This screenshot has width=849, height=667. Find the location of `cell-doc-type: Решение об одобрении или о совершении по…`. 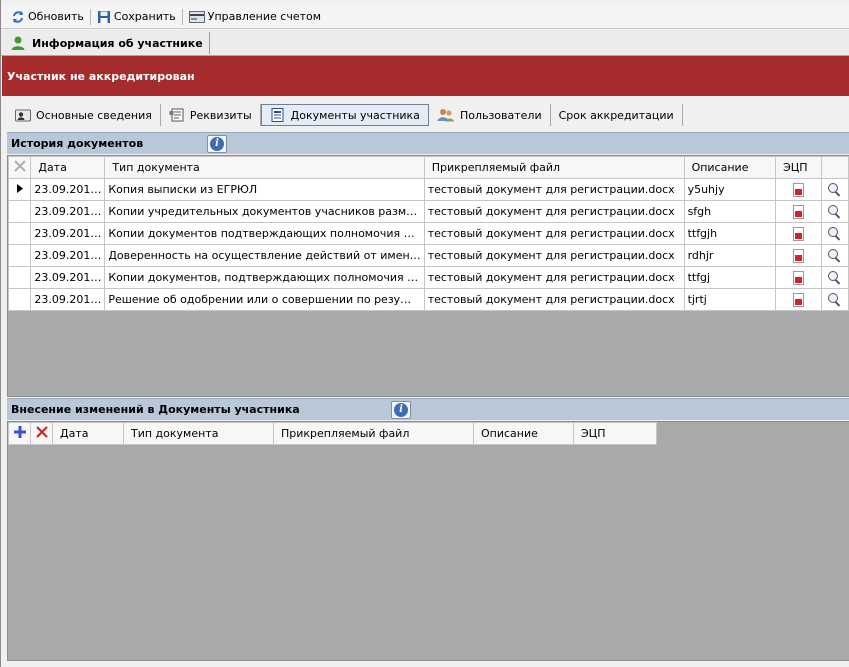

cell-doc-type: Решение об одобрении или о совершении по… is located at coordinates (264, 299).